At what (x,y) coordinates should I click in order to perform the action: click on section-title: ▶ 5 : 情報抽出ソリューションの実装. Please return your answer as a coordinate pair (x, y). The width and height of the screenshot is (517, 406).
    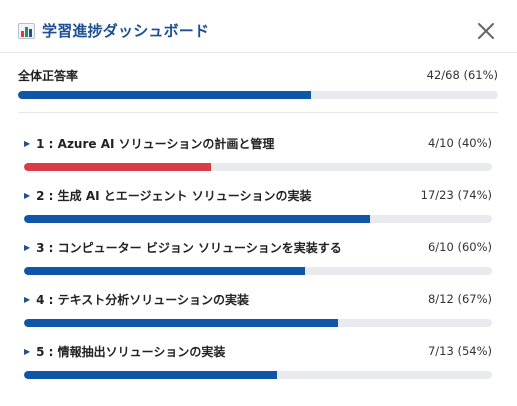
    Looking at the image, I should click on (124, 351).